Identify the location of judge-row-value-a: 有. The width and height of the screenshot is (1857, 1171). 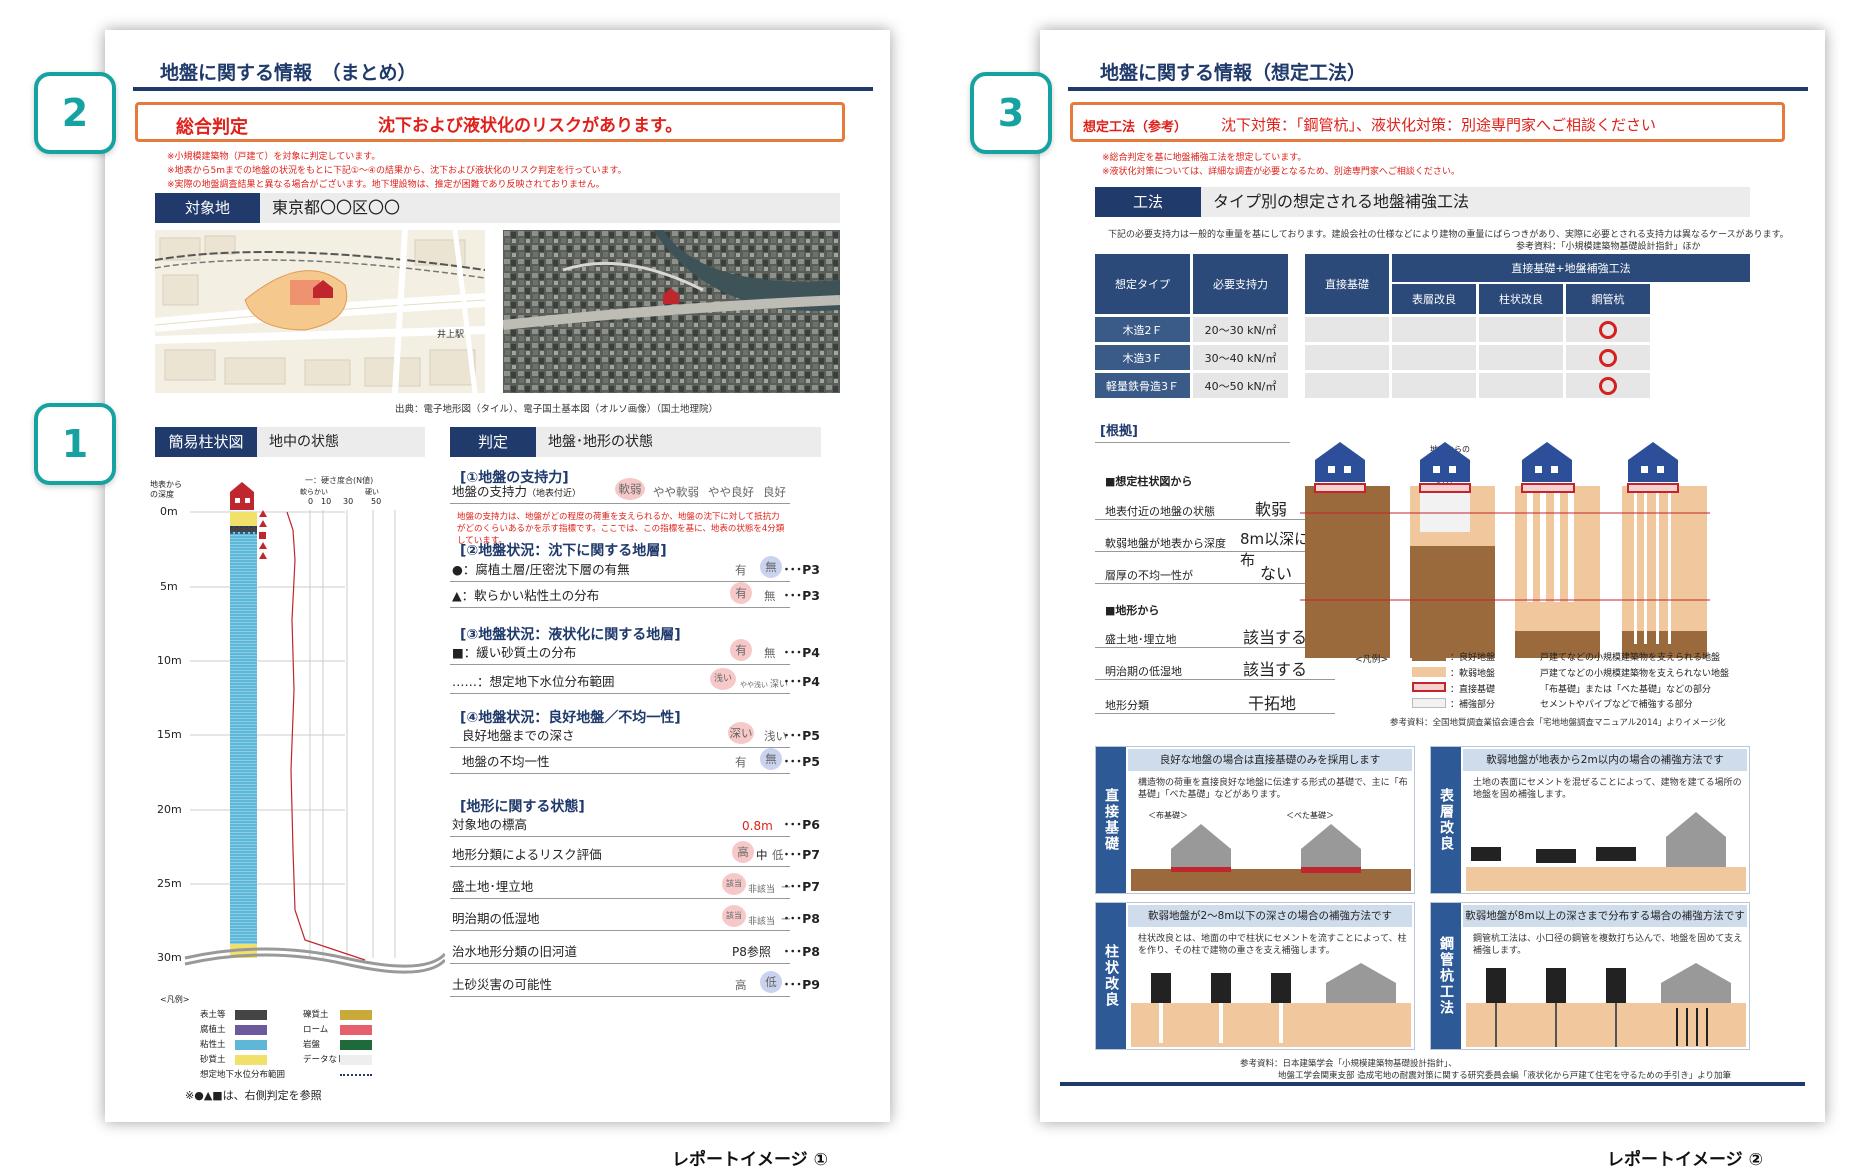
(741, 762).